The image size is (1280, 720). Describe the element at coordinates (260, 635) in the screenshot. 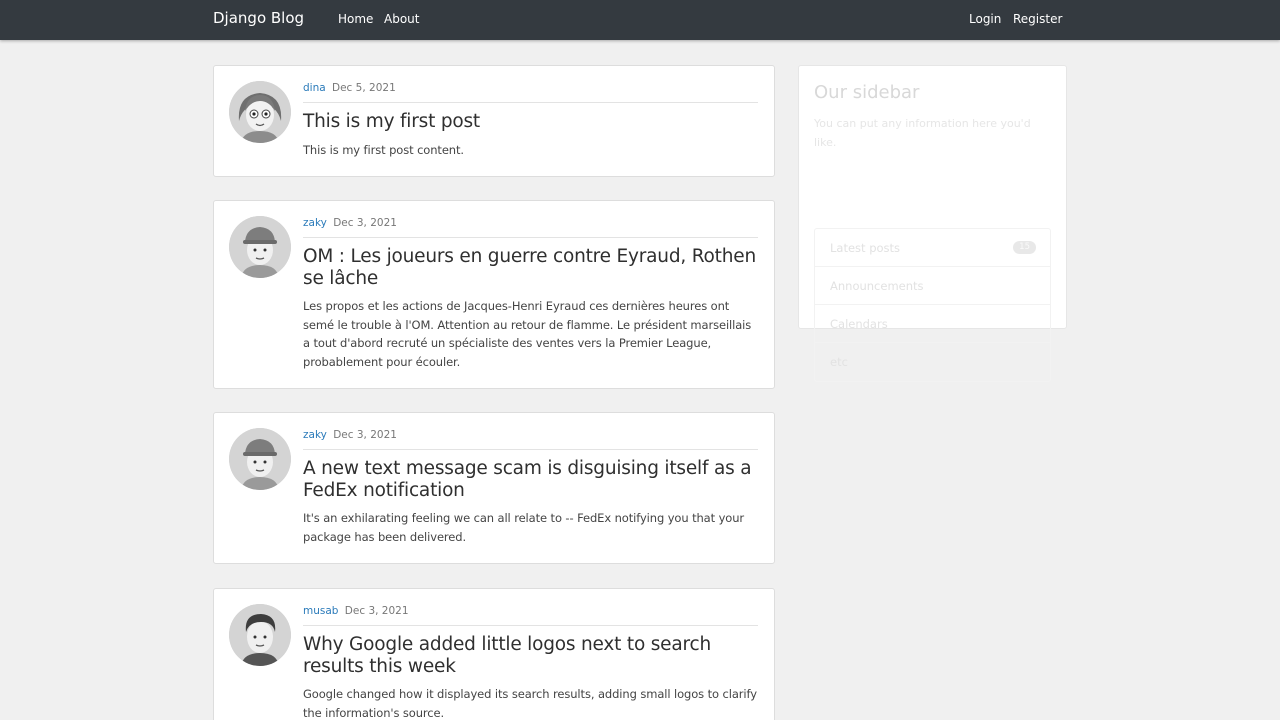

I see `male-user-avatar-icon` at that location.